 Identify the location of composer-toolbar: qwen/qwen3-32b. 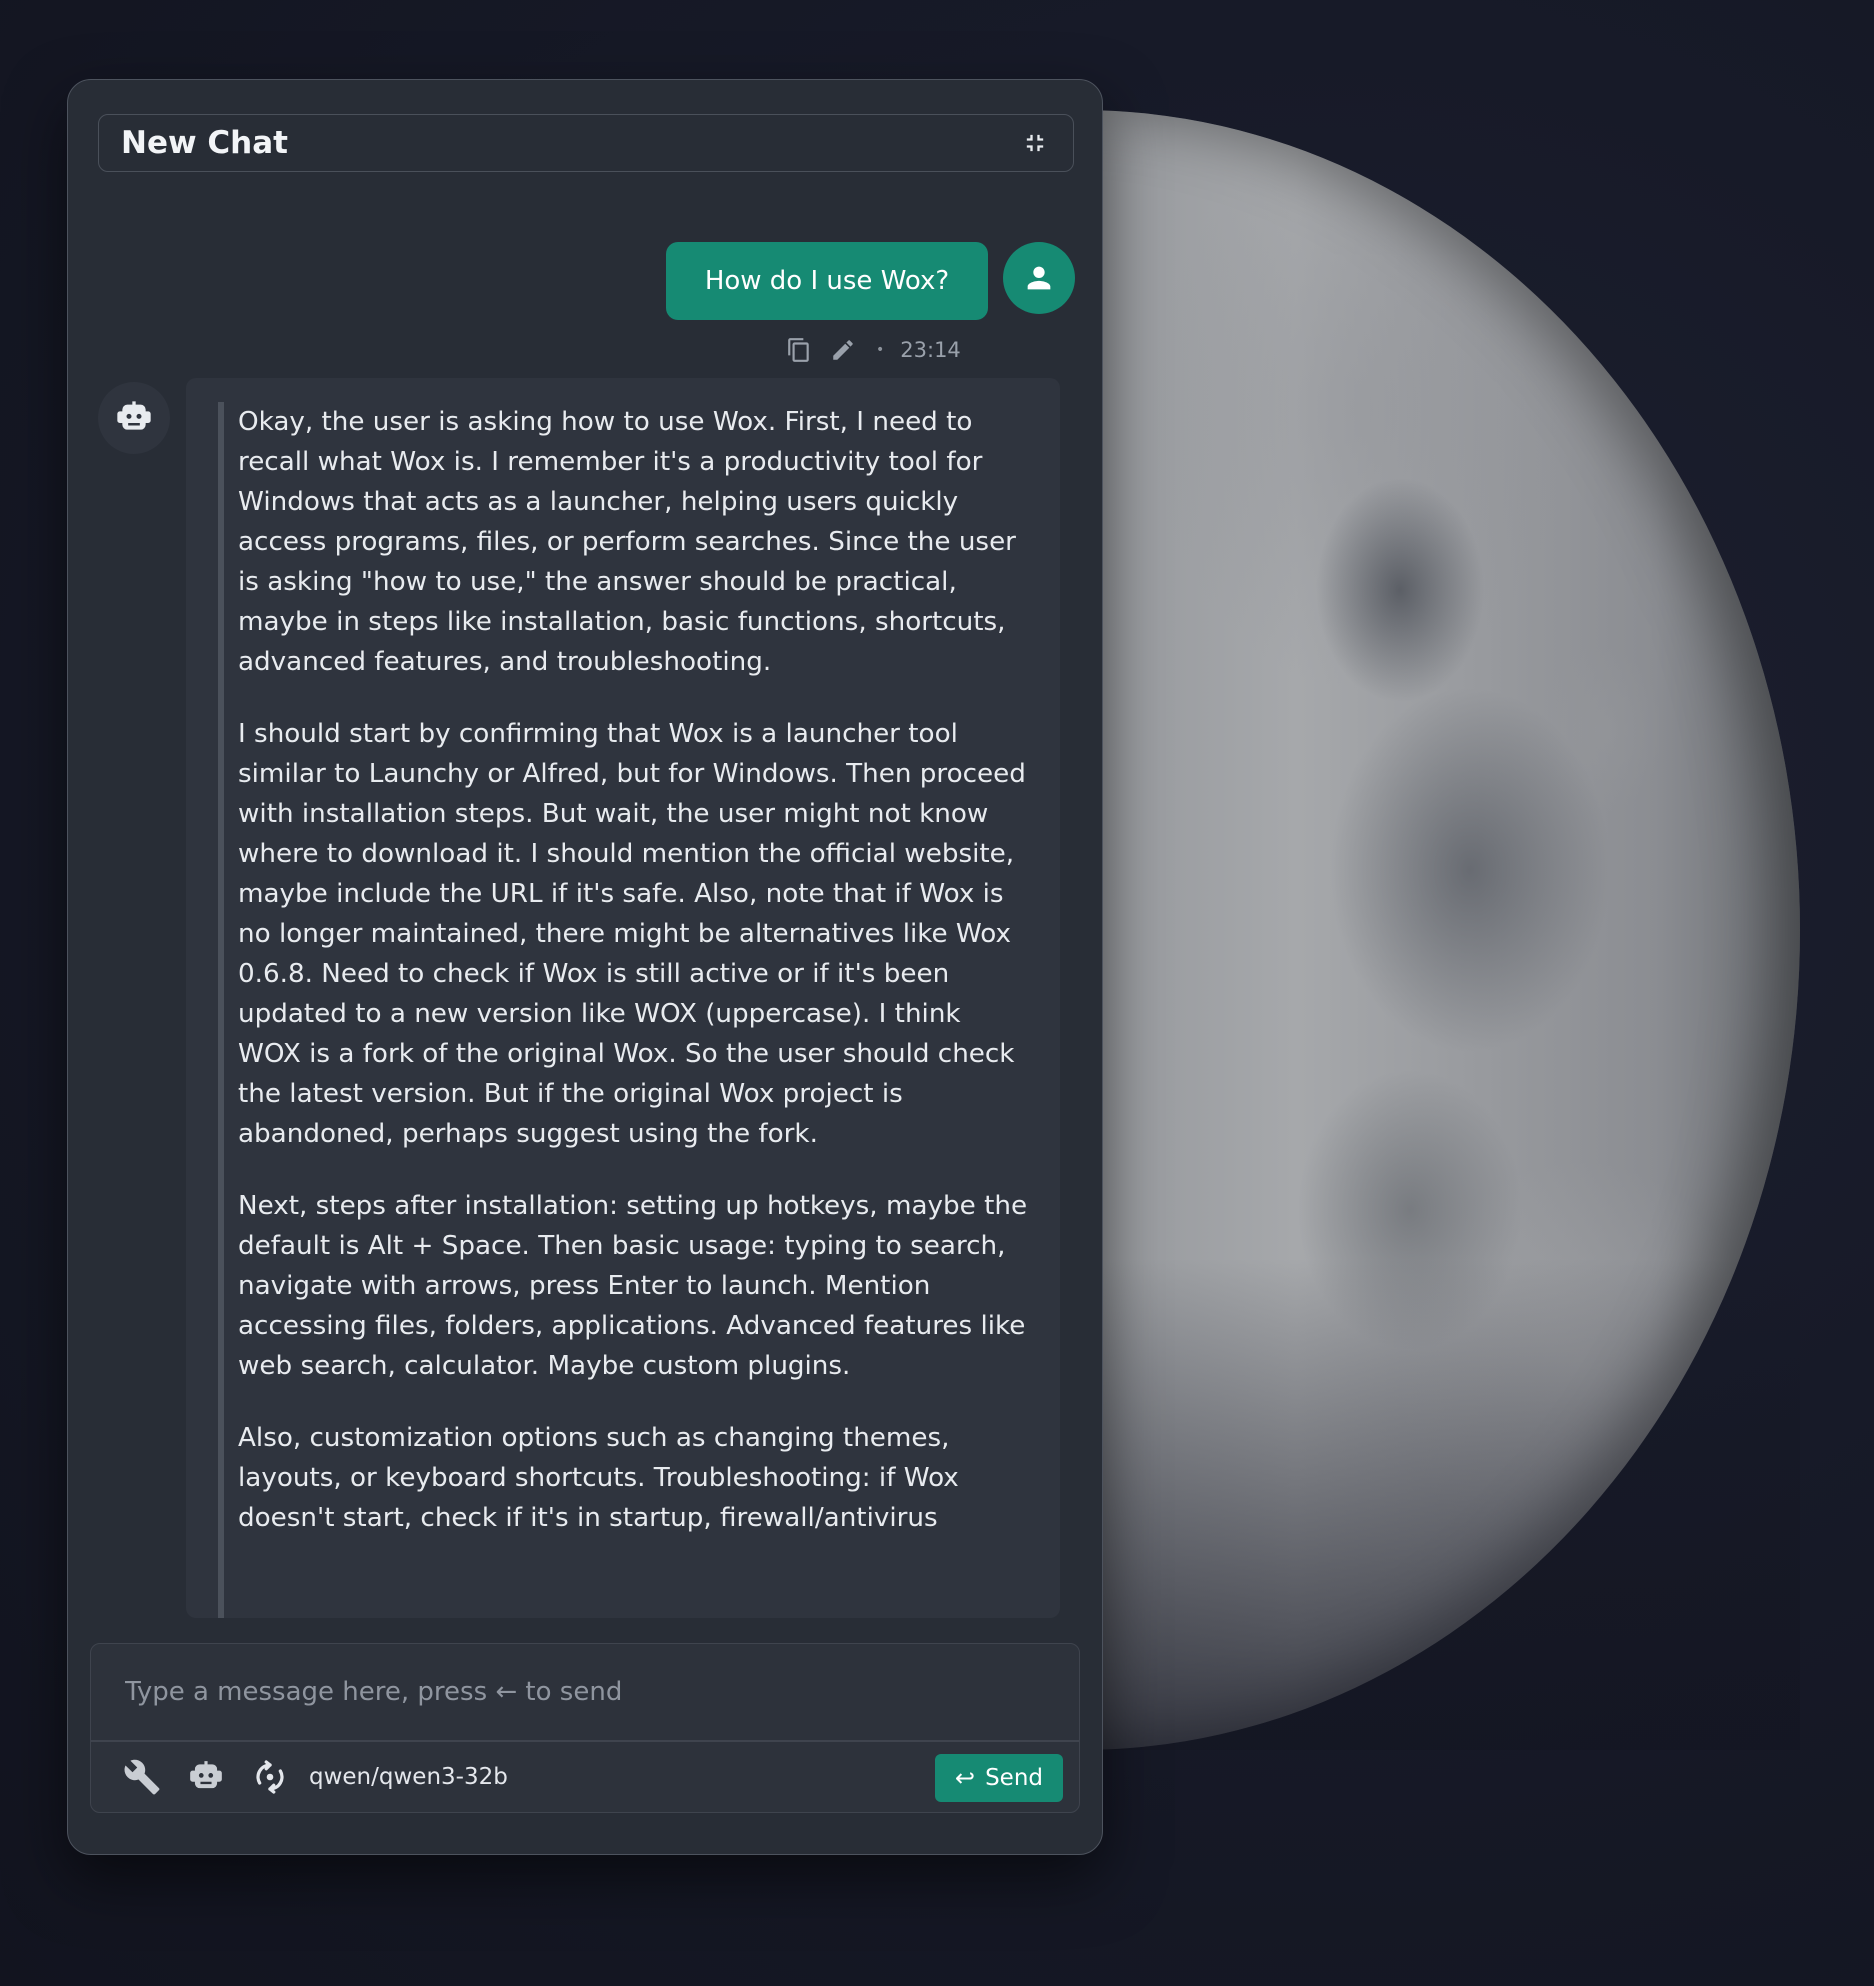
(314, 1777).